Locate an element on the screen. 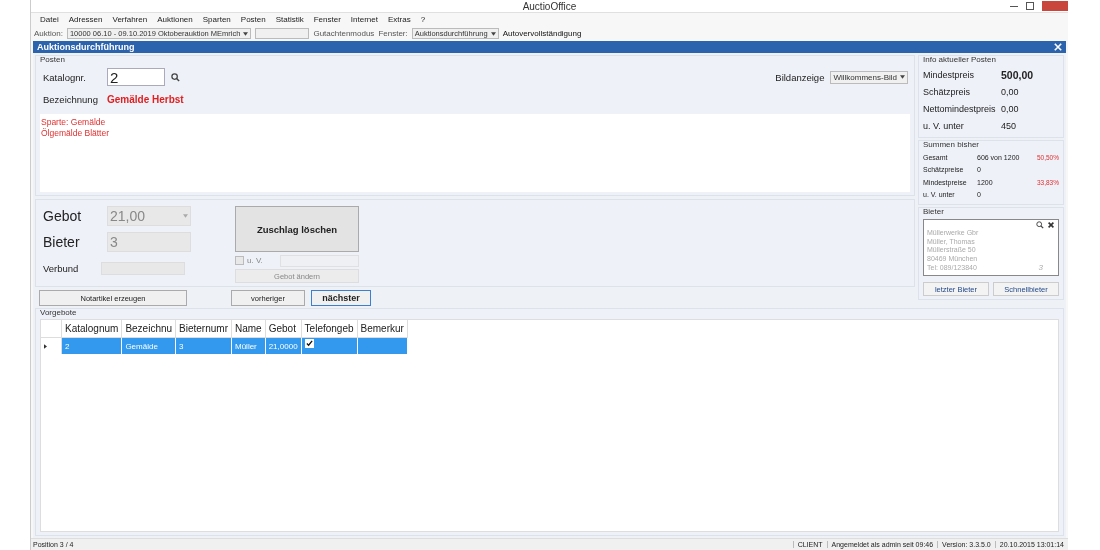 The image size is (1100, 550). bidder-label: Bieter is located at coordinates (61, 242).